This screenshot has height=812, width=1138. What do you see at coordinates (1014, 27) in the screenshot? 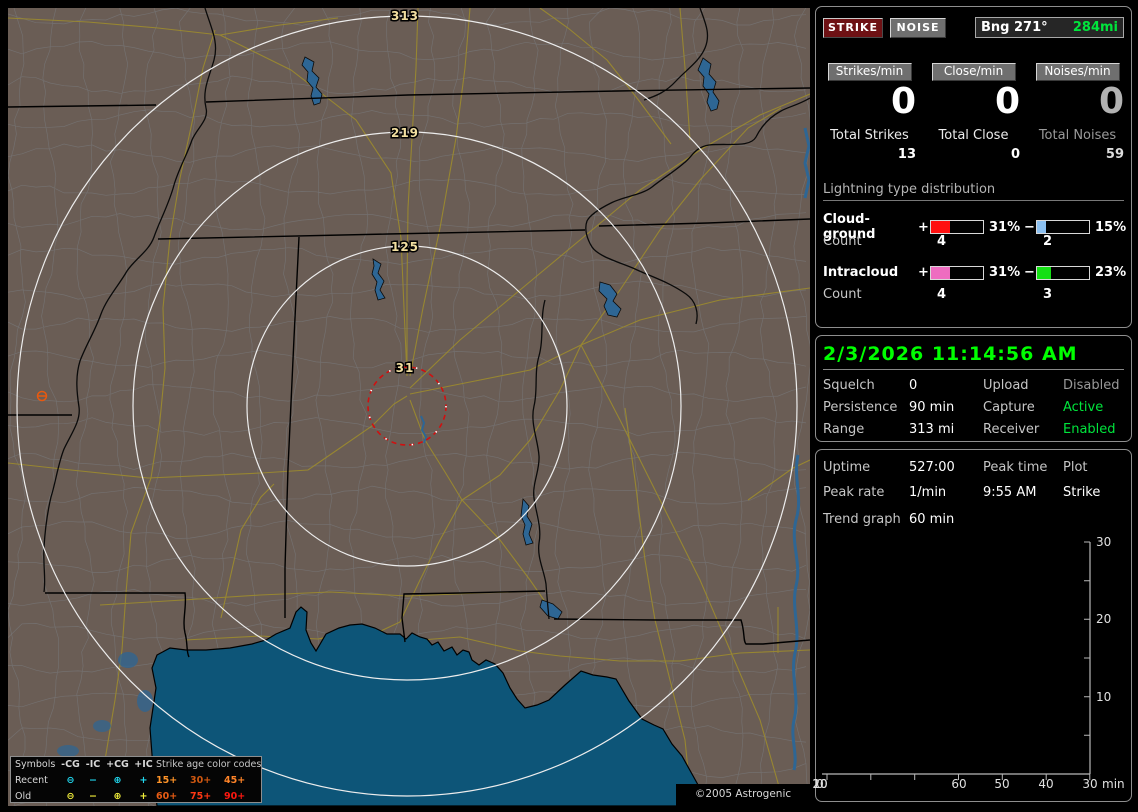
I see `bearing-value: Bng 271°` at bounding box center [1014, 27].